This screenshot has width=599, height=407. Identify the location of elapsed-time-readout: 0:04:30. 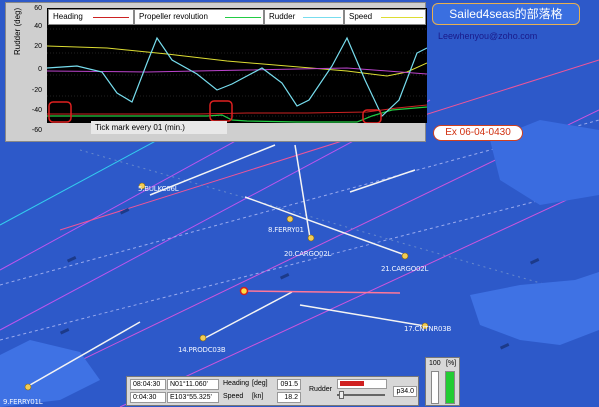
(148, 397).